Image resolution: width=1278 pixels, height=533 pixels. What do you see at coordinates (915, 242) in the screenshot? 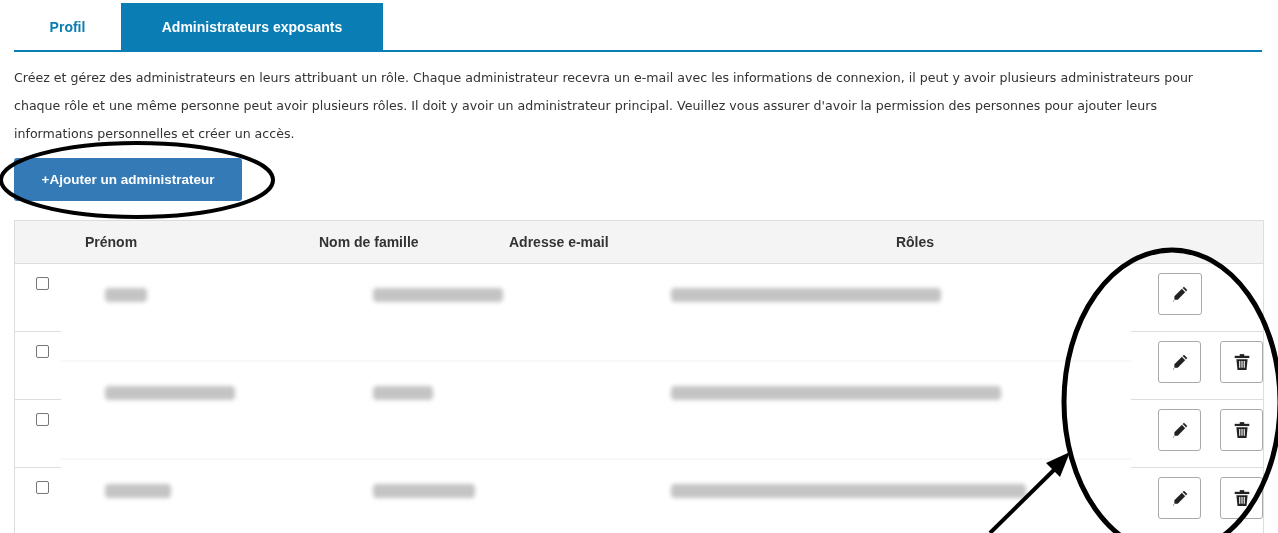
I see `column-header: Rôles` at bounding box center [915, 242].